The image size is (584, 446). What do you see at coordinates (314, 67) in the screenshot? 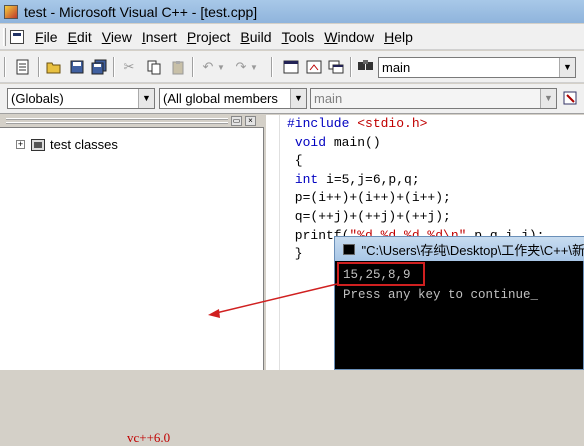
I see `output-window-icon` at bounding box center [314, 67].